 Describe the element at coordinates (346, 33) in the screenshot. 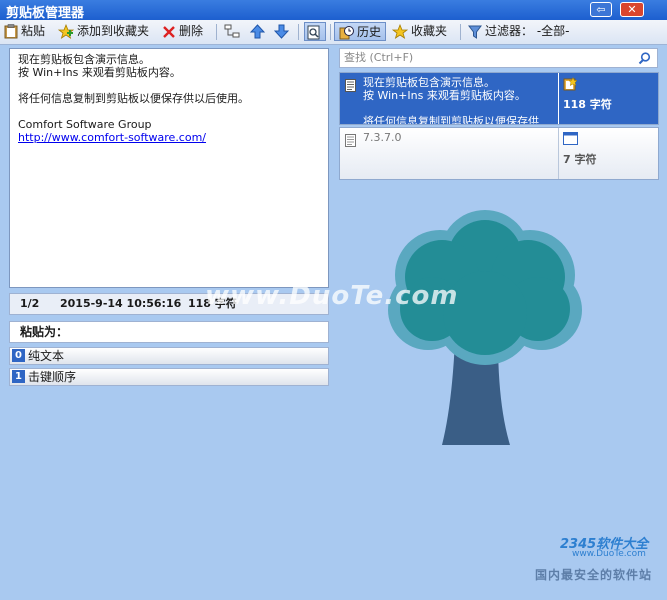

I see `clock-history-icon` at that location.